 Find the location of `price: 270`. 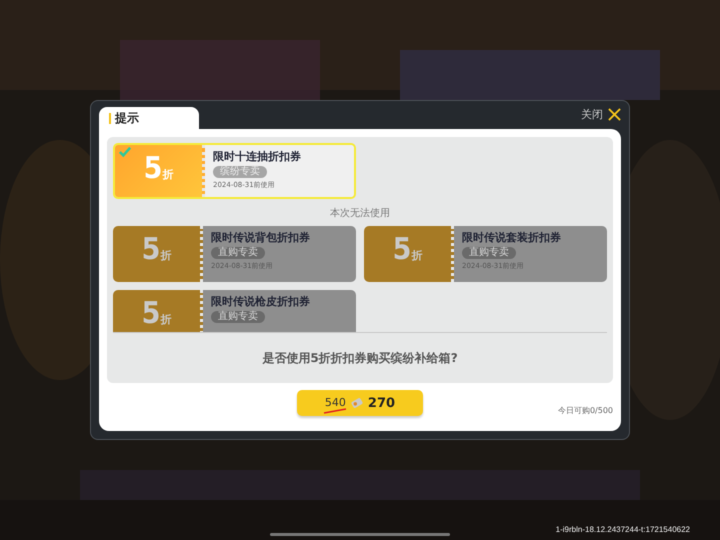

price: 270 is located at coordinates (382, 403).